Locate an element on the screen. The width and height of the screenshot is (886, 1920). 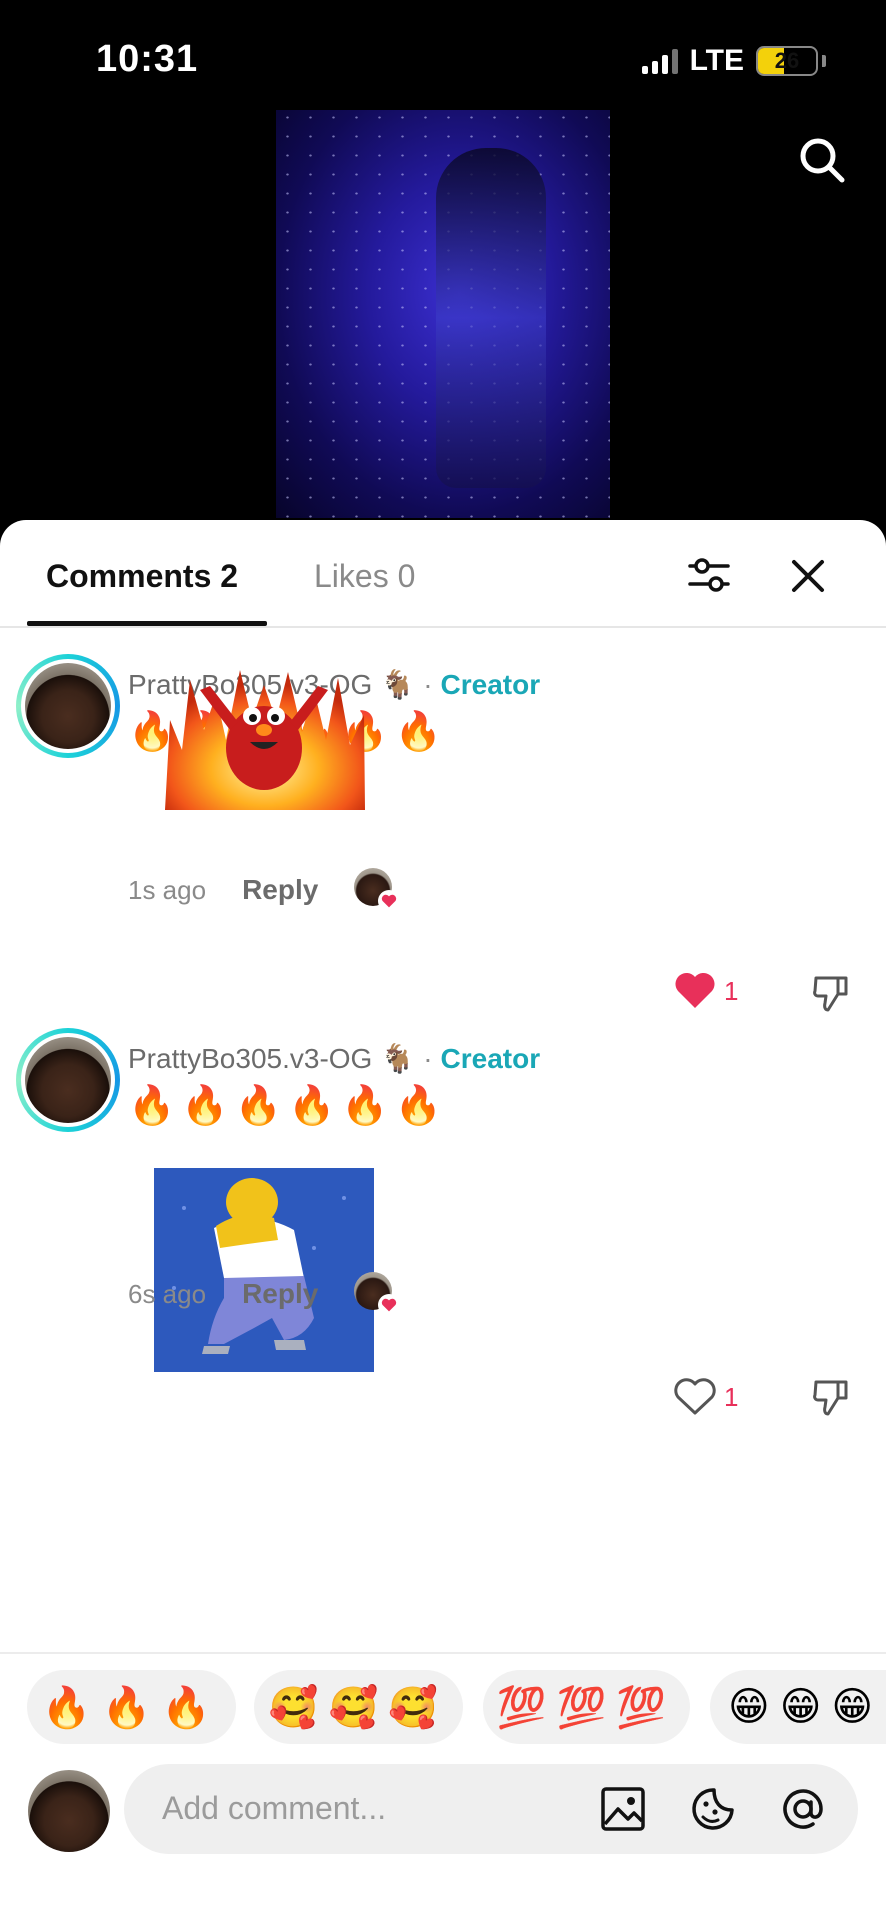
emoji-reaction-fire: 🔥🔥🔥 is located at coordinates (131, 1707).